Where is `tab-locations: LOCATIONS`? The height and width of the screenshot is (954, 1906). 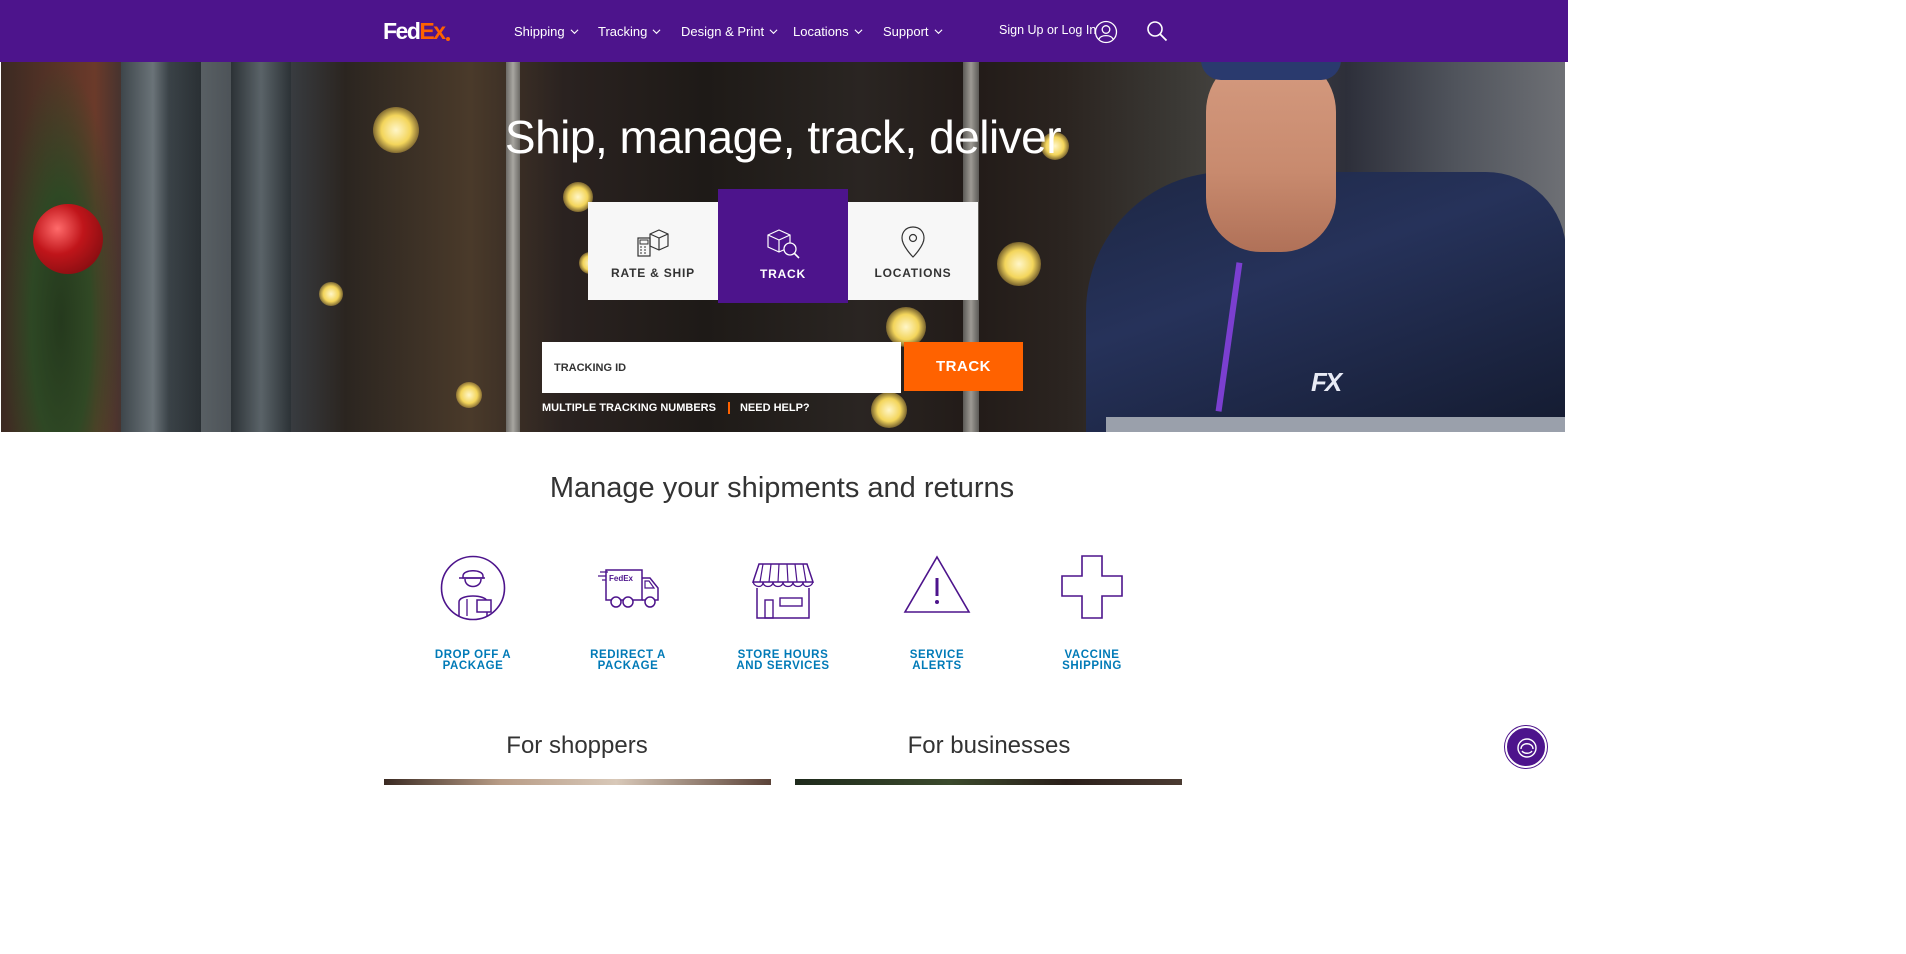
tab-locations: LOCATIONS is located at coordinates (913, 251).